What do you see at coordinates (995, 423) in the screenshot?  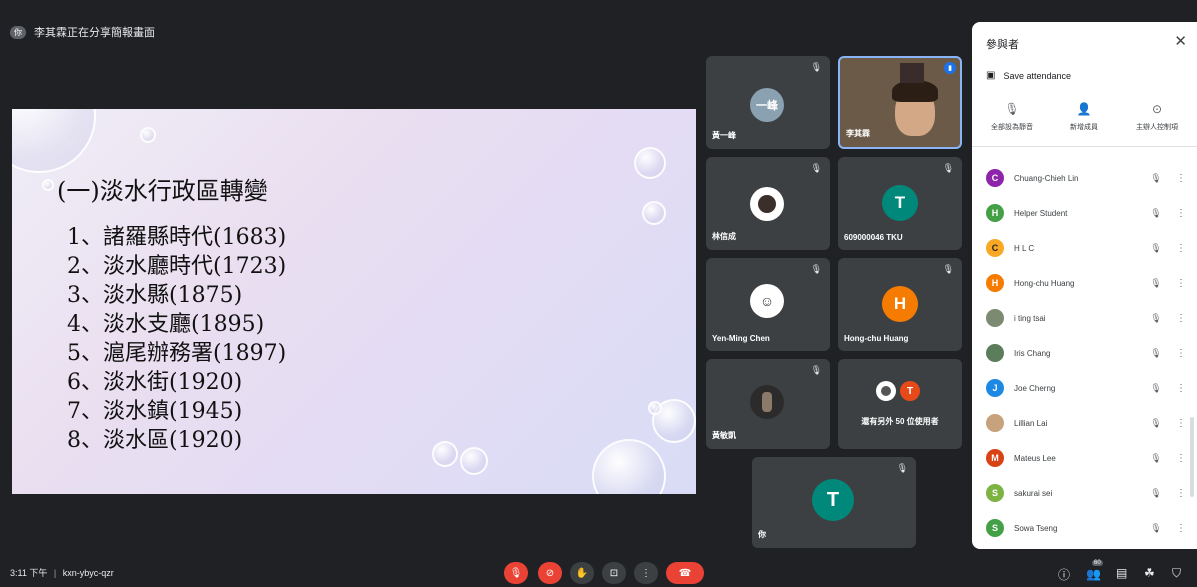 I see `participant-avatar` at bounding box center [995, 423].